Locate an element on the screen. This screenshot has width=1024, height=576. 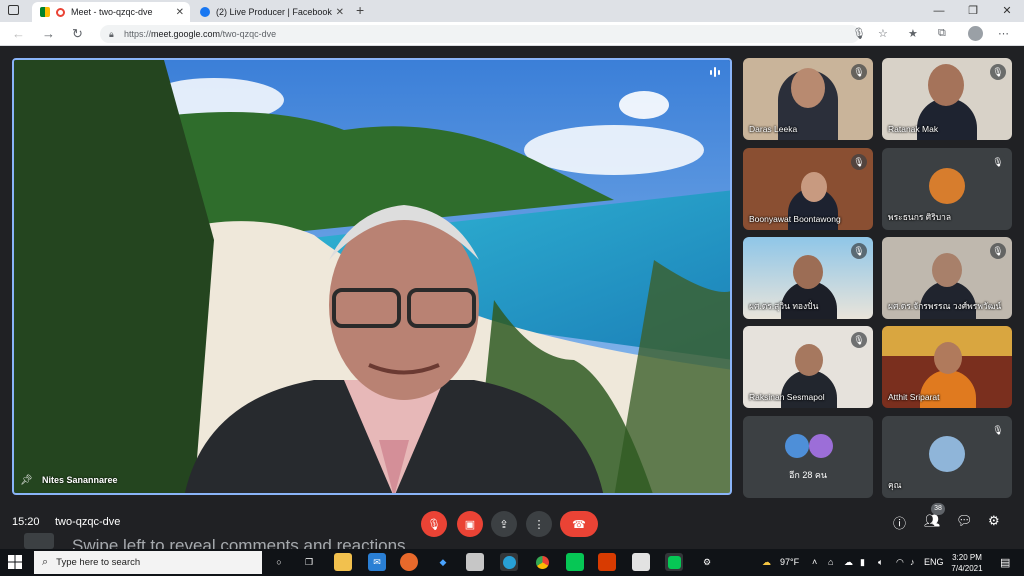
line-app-active-icon is located at coordinates (674, 562).